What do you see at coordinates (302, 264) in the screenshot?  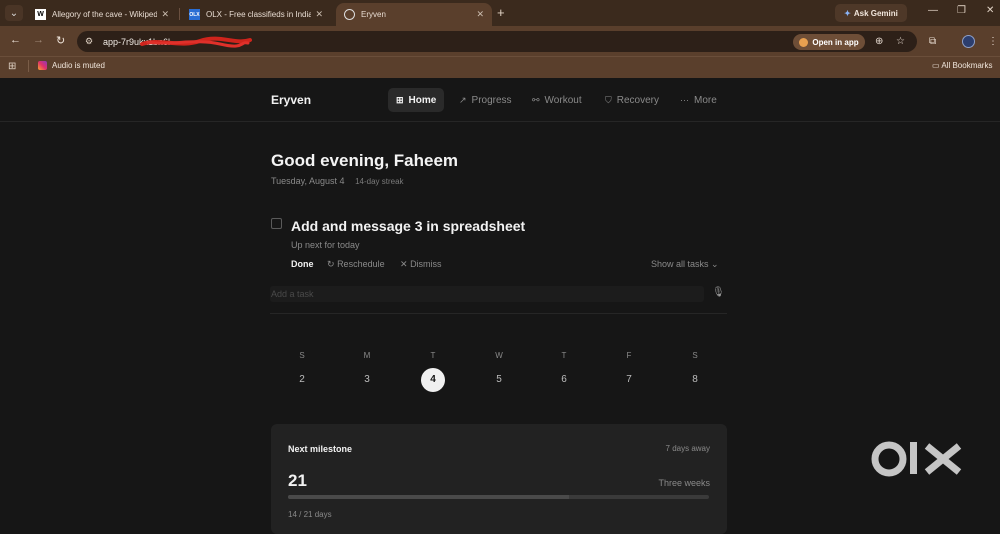 I see `done-button: Done` at bounding box center [302, 264].